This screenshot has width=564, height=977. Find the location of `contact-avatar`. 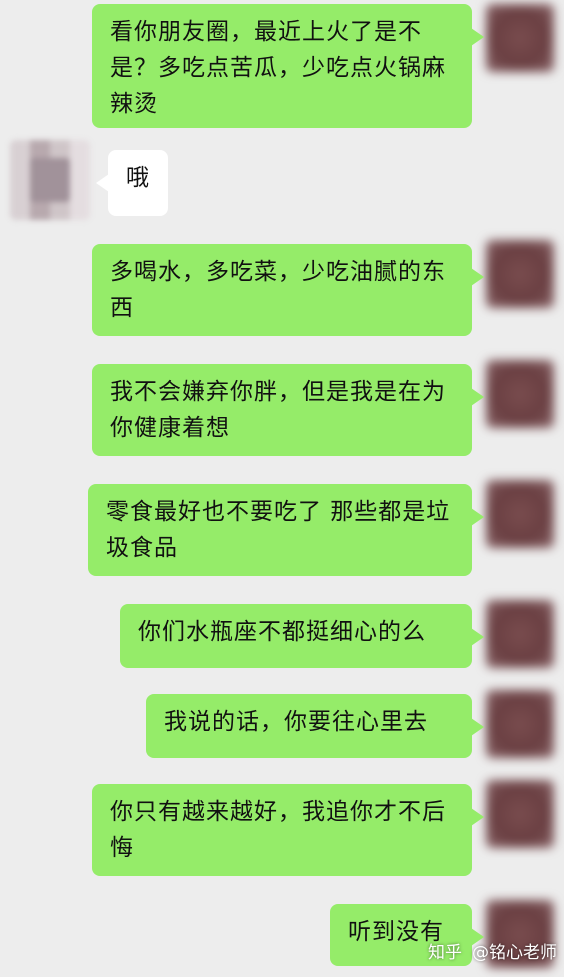

contact-avatar is located at coordinates (50, 180).